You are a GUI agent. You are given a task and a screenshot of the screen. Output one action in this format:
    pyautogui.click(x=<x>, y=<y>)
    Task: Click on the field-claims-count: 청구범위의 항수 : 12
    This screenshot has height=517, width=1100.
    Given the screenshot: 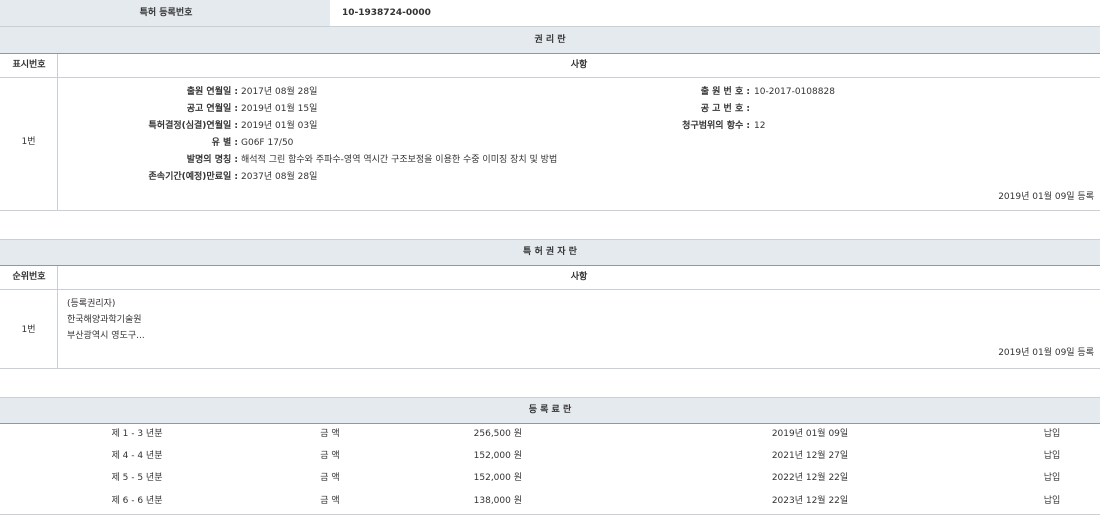 What is the action you would take?
    pyautogui.click(x=770, y=126)
    